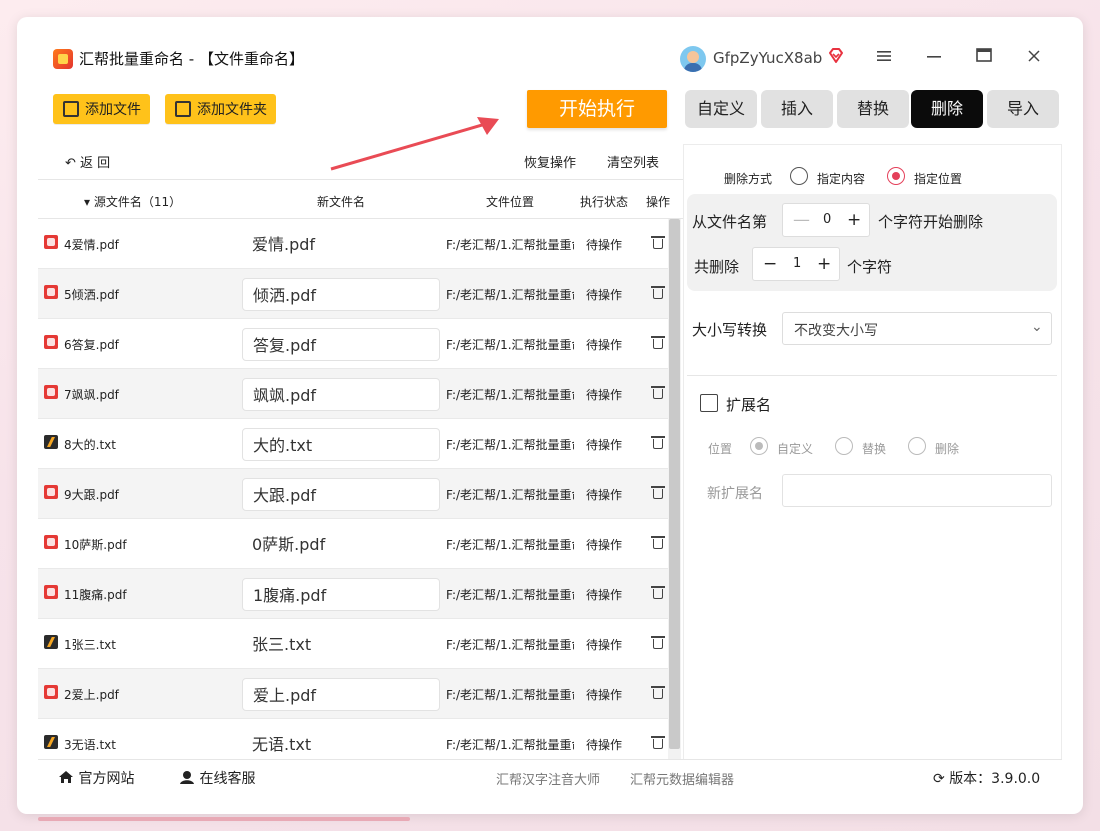 This screenshot has width=1100, height=831. I want to click on new-ext-input, so click(917, 490).